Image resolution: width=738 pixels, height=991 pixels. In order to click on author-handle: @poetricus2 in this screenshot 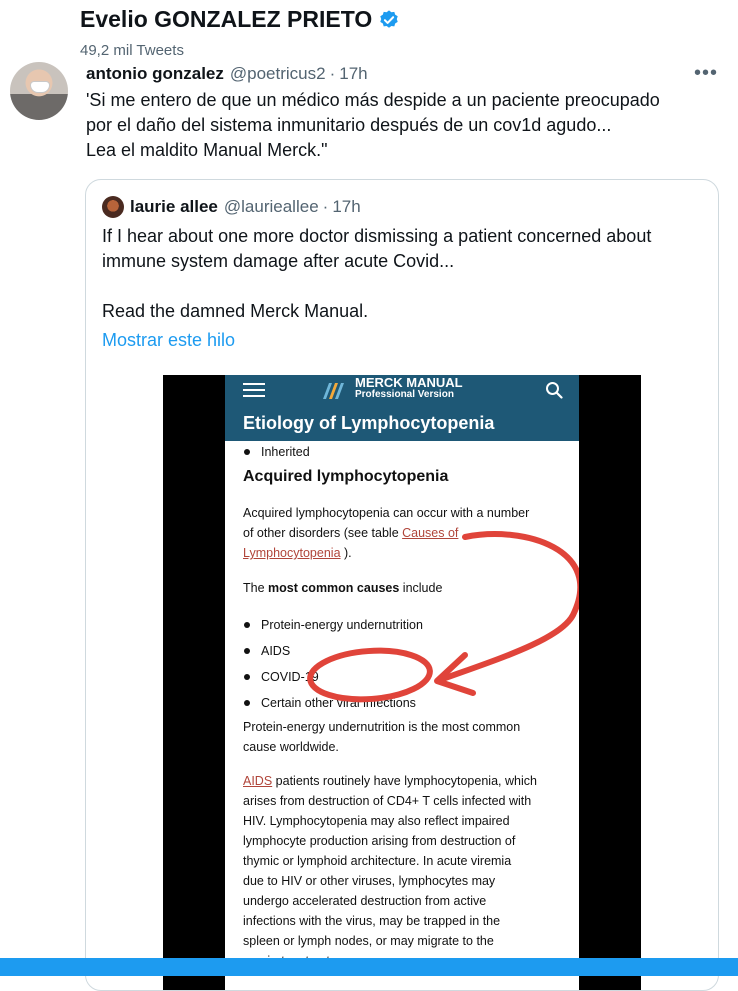, I will do `click(278, 74)`.